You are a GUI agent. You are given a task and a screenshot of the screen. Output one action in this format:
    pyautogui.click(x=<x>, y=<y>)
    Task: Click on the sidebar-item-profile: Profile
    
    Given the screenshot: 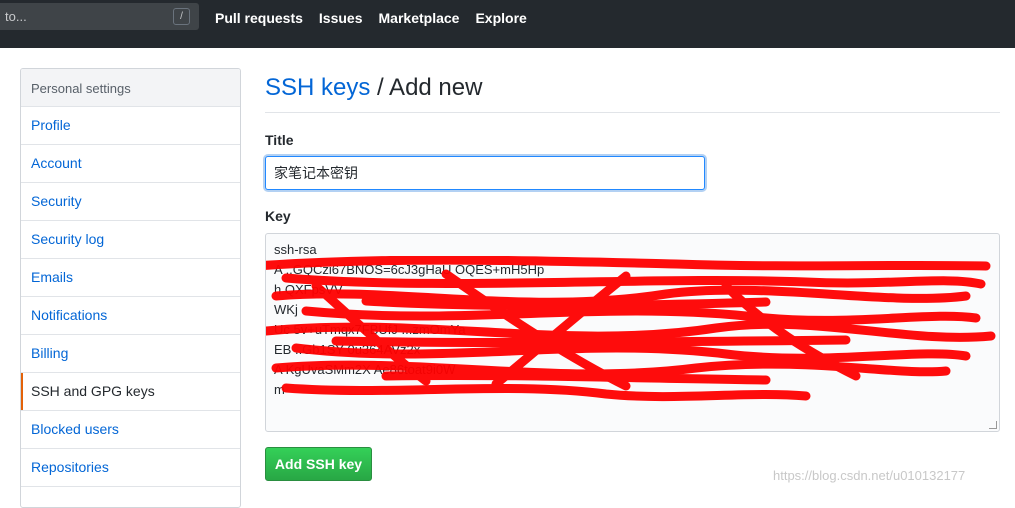 What is the action you would take?
    pyautogui.click(x=130, y=126)
    